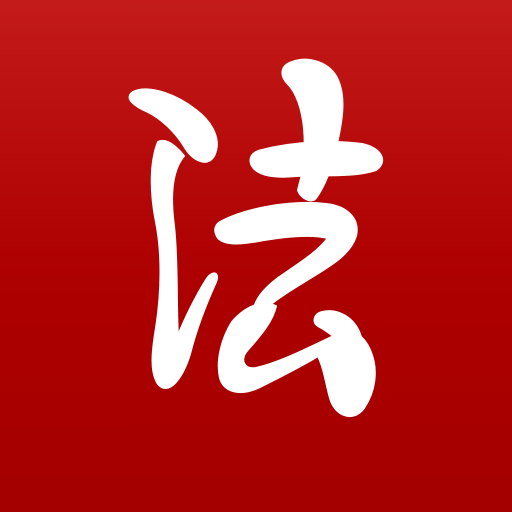 The image size is (512, 512). Describe the element at coordinates (312, 130) in the screenshot. I see `glyph-stroke-top` at that location.